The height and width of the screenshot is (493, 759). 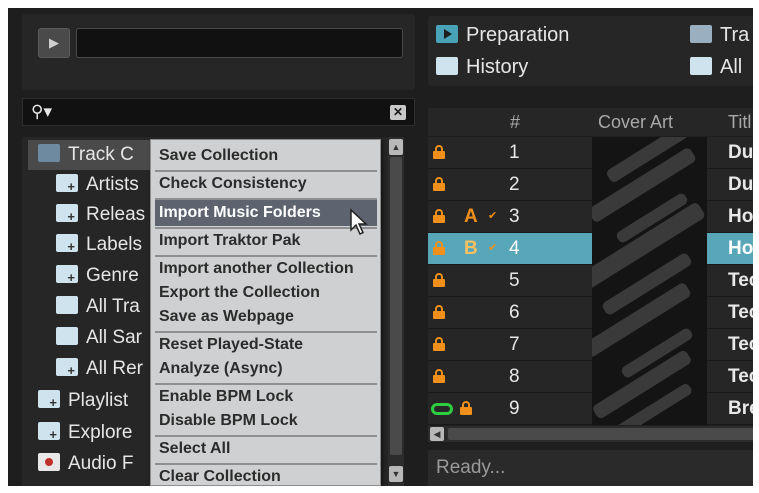 I want to click on favorite-label: Tra, so click(x=735, y=35).